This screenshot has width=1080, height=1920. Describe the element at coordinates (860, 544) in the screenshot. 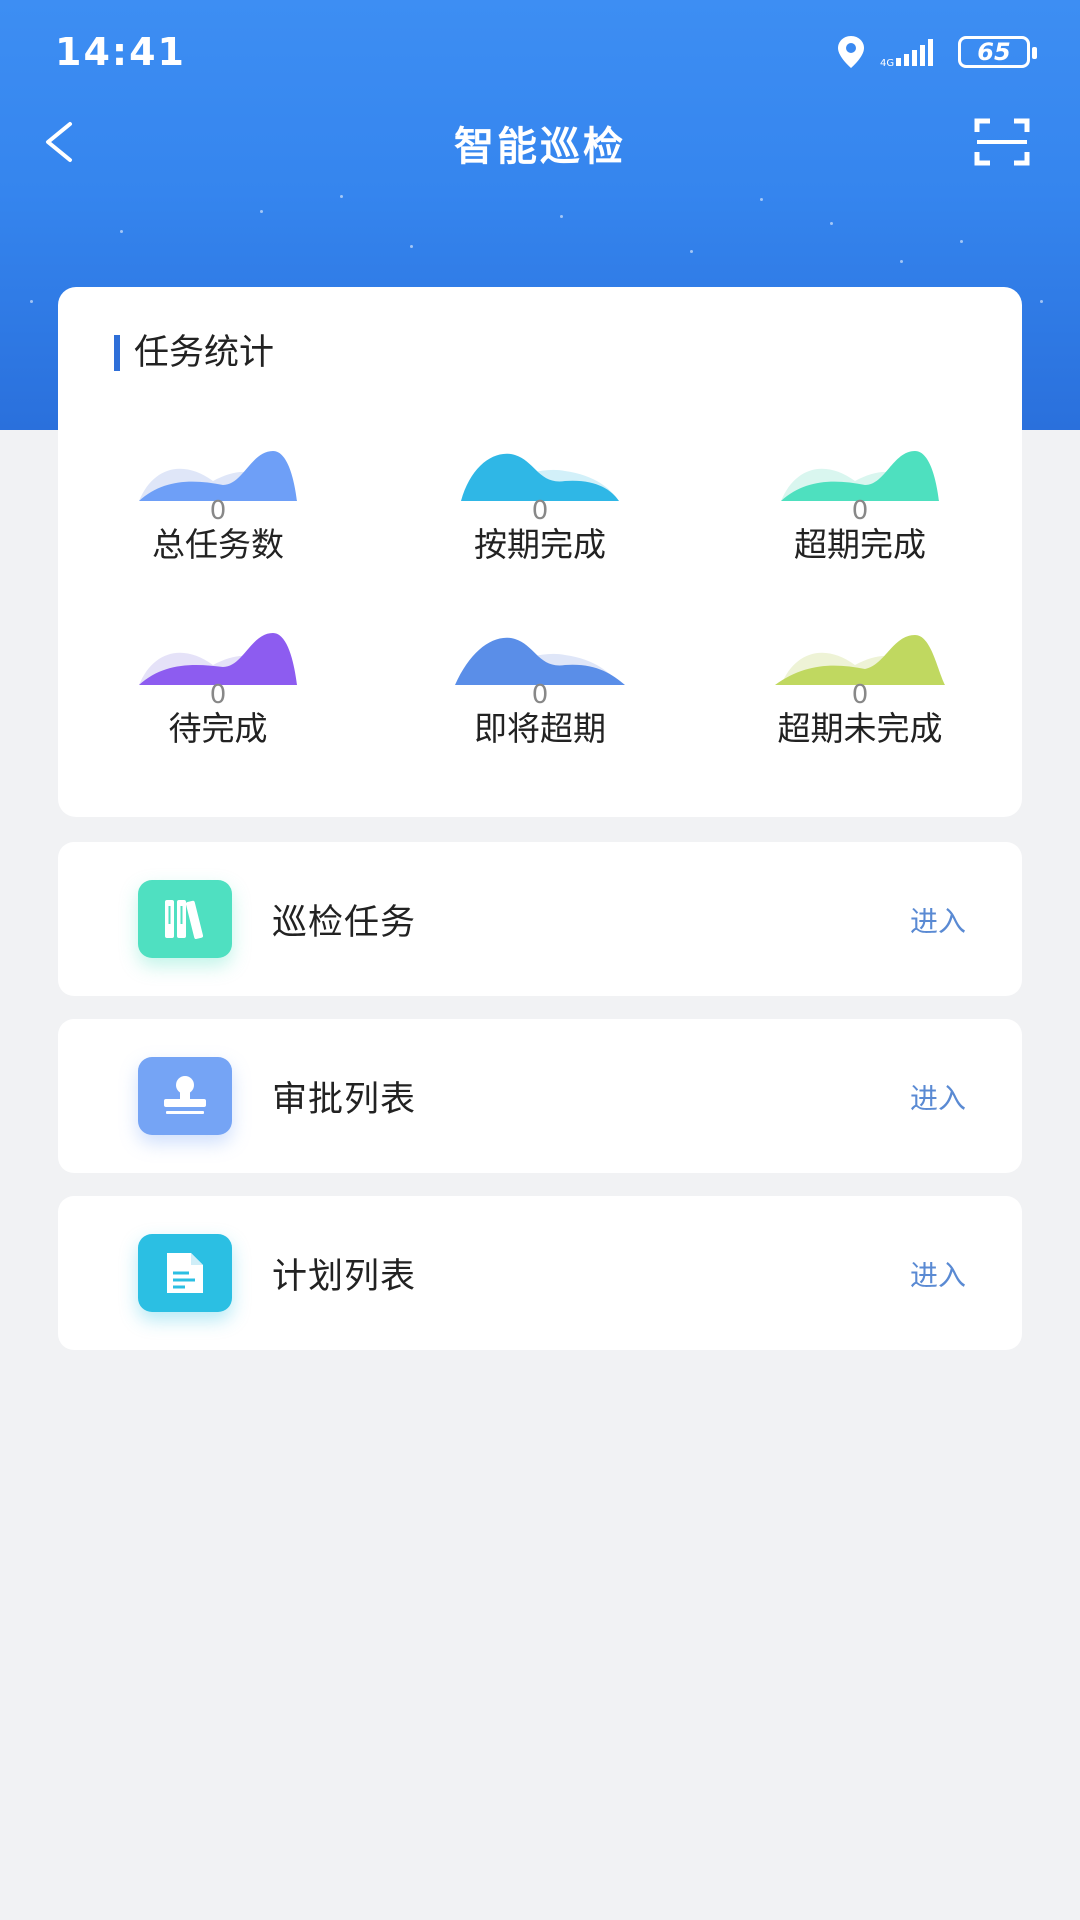

I see `stat-label: 超期完成` at that location.